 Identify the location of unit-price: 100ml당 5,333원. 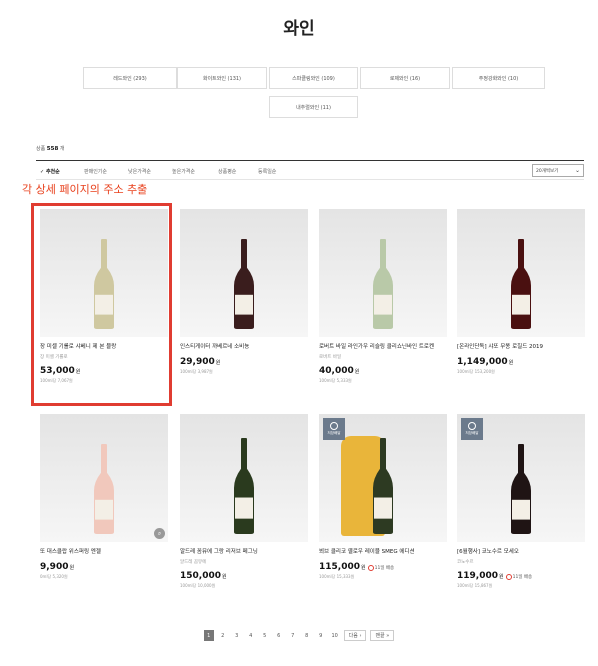
(335, 380).